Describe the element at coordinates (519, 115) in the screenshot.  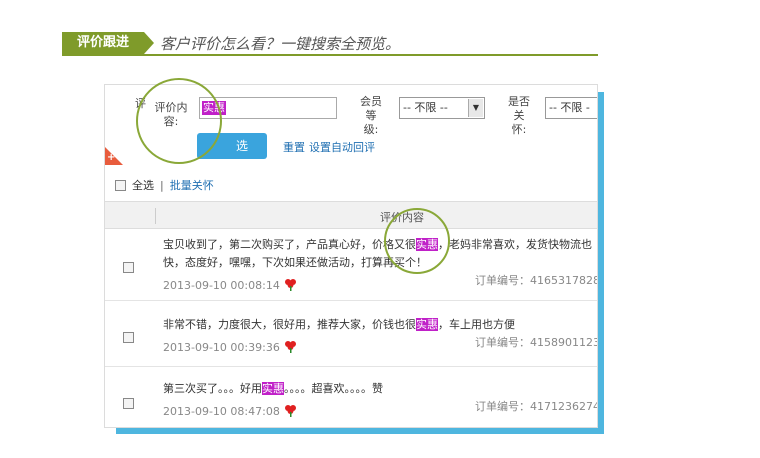
I see `care-label: 是否关 怀:` at that location.